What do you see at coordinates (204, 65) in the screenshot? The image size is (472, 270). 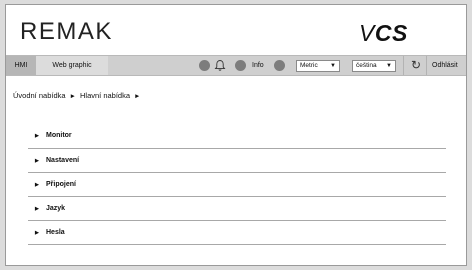 I see `status-dot-icon` at bounding box center [204, 65].